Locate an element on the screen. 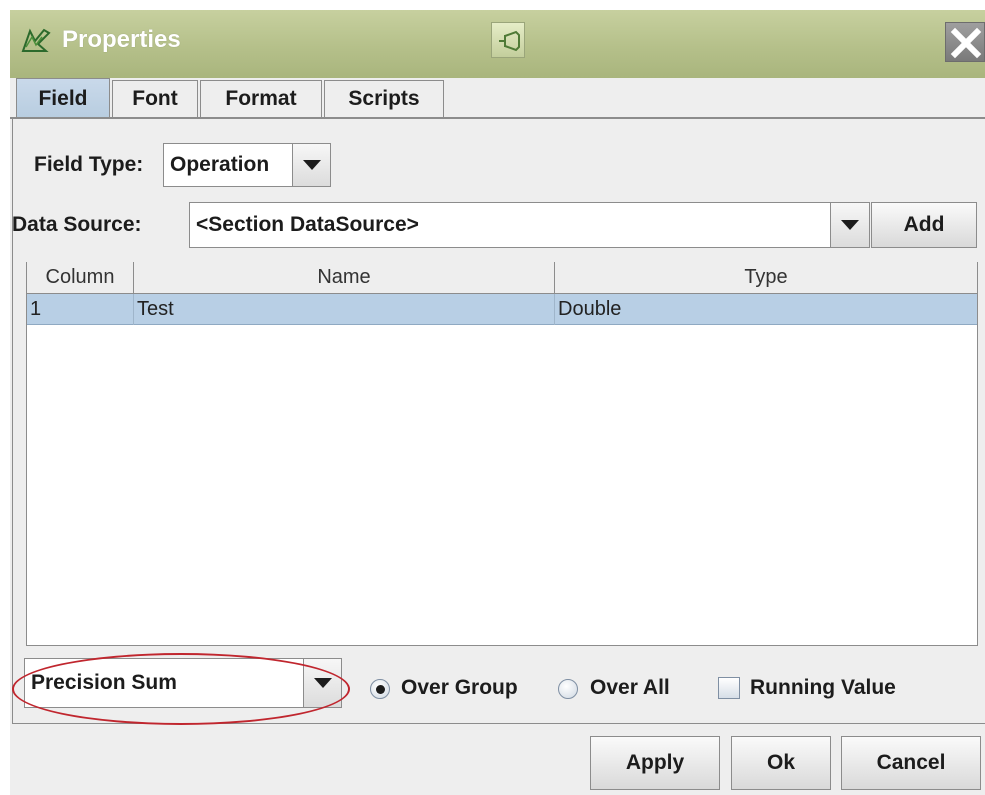  properties-icon is located at coordinates (36, 41).